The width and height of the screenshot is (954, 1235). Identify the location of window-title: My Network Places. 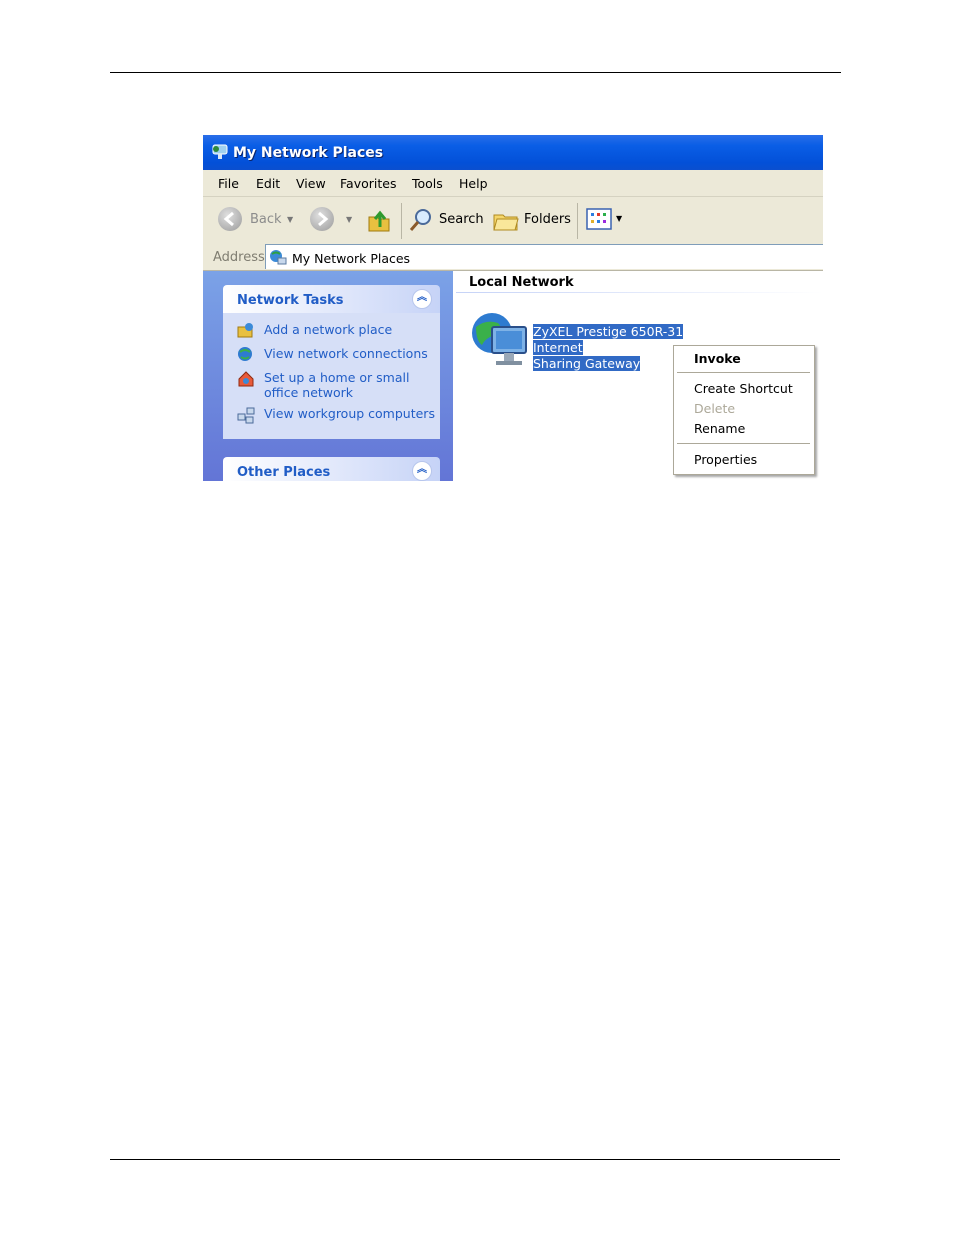
(308, 153).